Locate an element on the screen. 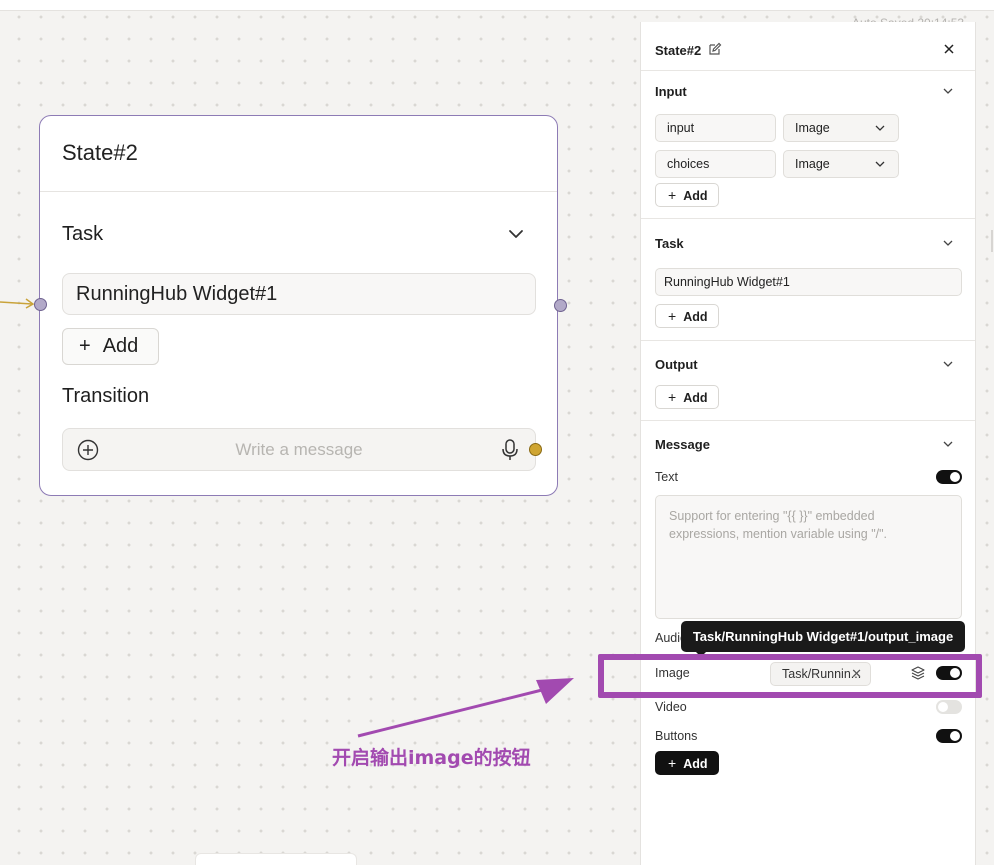 This screenshot has width=994, height=865. output-section-title: Output is located at coordinates (676, 364).